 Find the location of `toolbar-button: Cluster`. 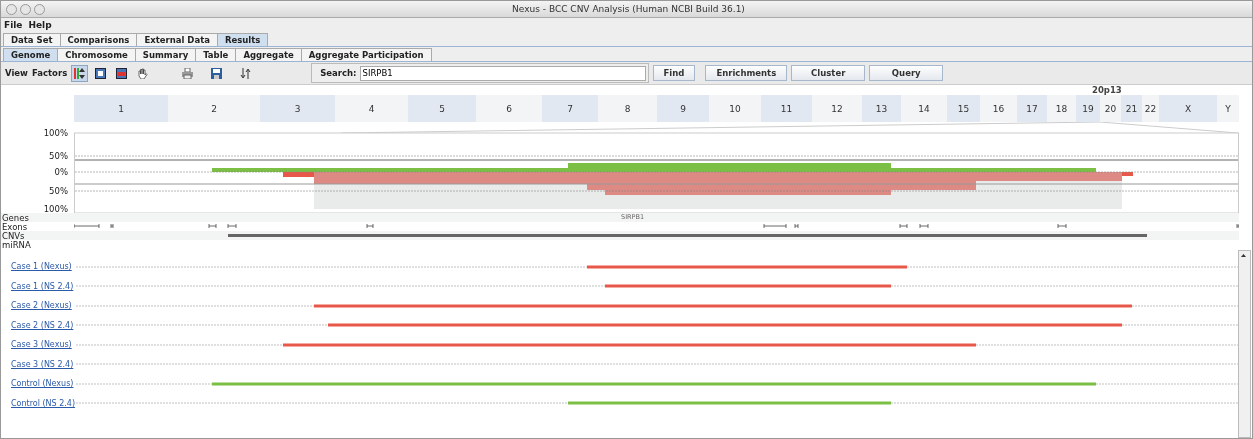

toolbar-button: Cluster is located at coordinates (828, 73).